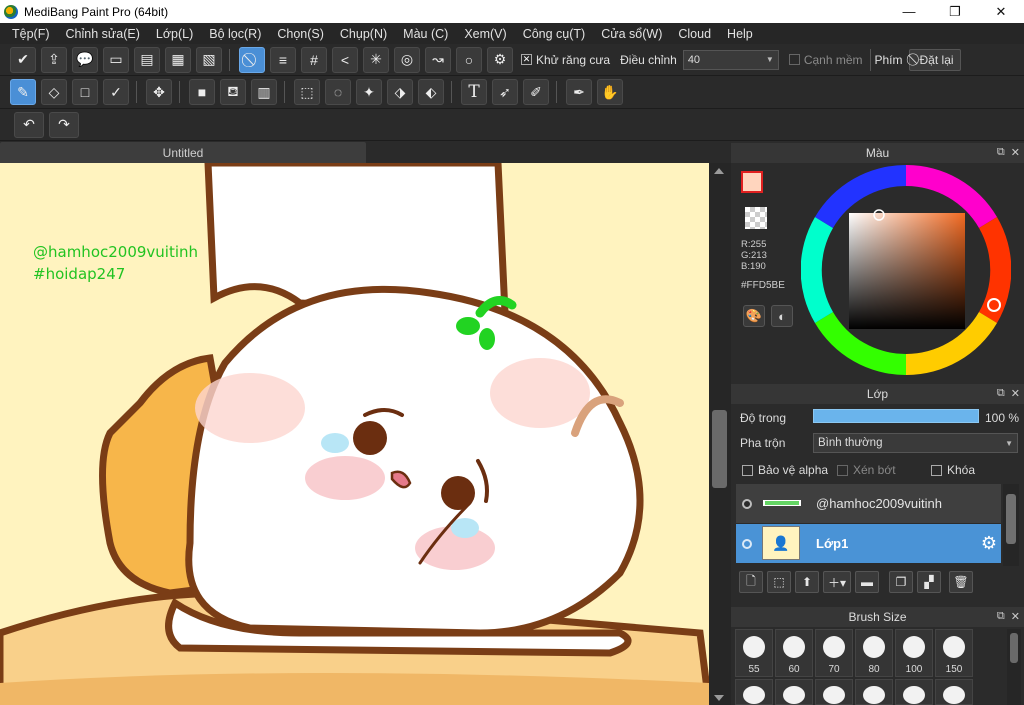 This screenshot has width=1024, height=705. What do you see at coordinates (747, 470) in the screenshot?
I see `protect-alpha-checkbox` at bounding box center [747, 470].